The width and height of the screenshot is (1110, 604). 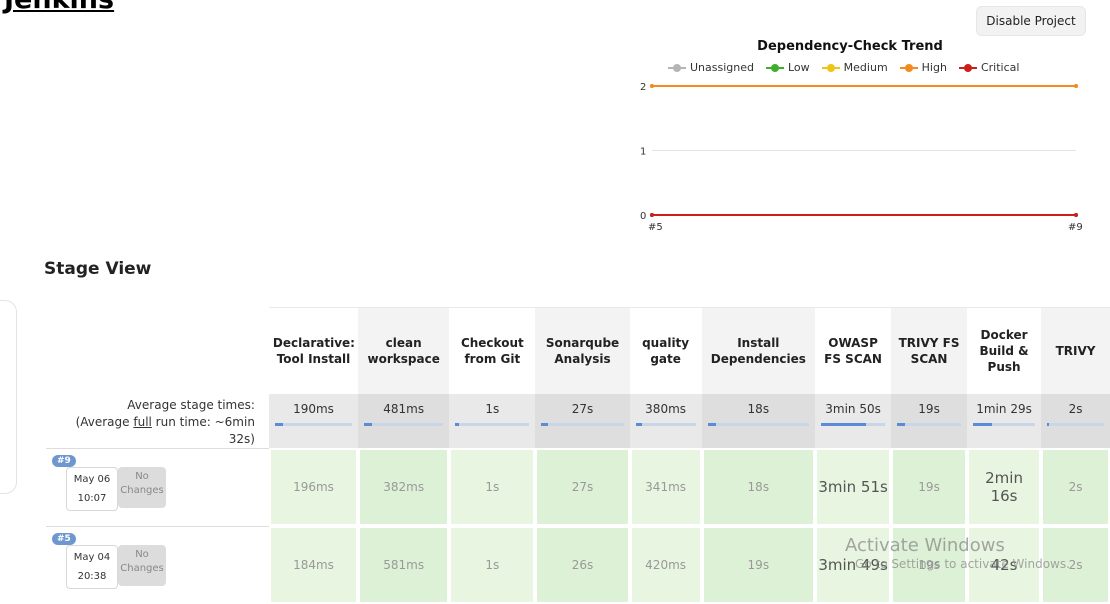 What do you see at coordinates (92, 558) in the screenshot?
I see `build-date: May 04` at bounding box center [92, 558].